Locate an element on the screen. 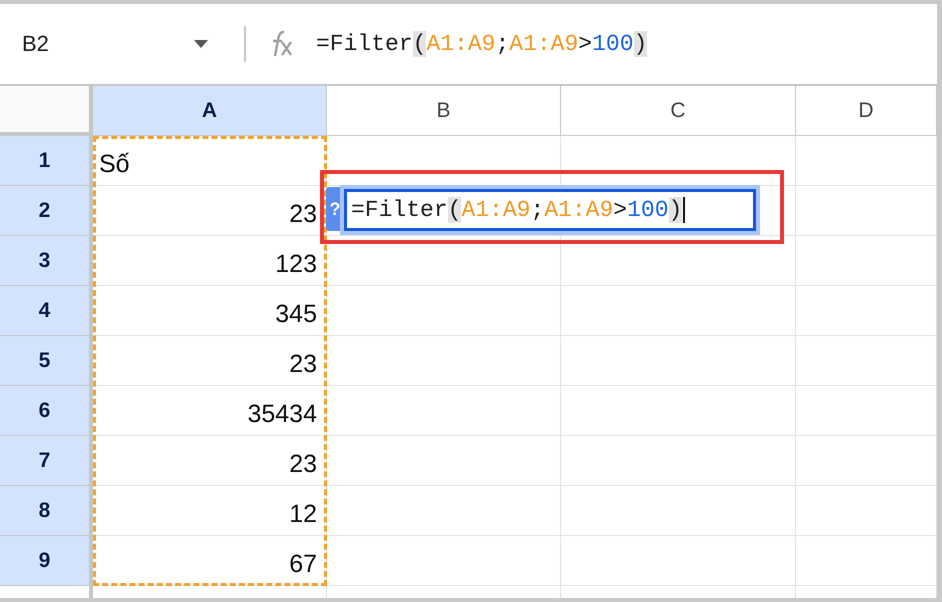 The height and width of the screenshot is (602, 942). row-header: 3 is located at coordinates (46, 261).